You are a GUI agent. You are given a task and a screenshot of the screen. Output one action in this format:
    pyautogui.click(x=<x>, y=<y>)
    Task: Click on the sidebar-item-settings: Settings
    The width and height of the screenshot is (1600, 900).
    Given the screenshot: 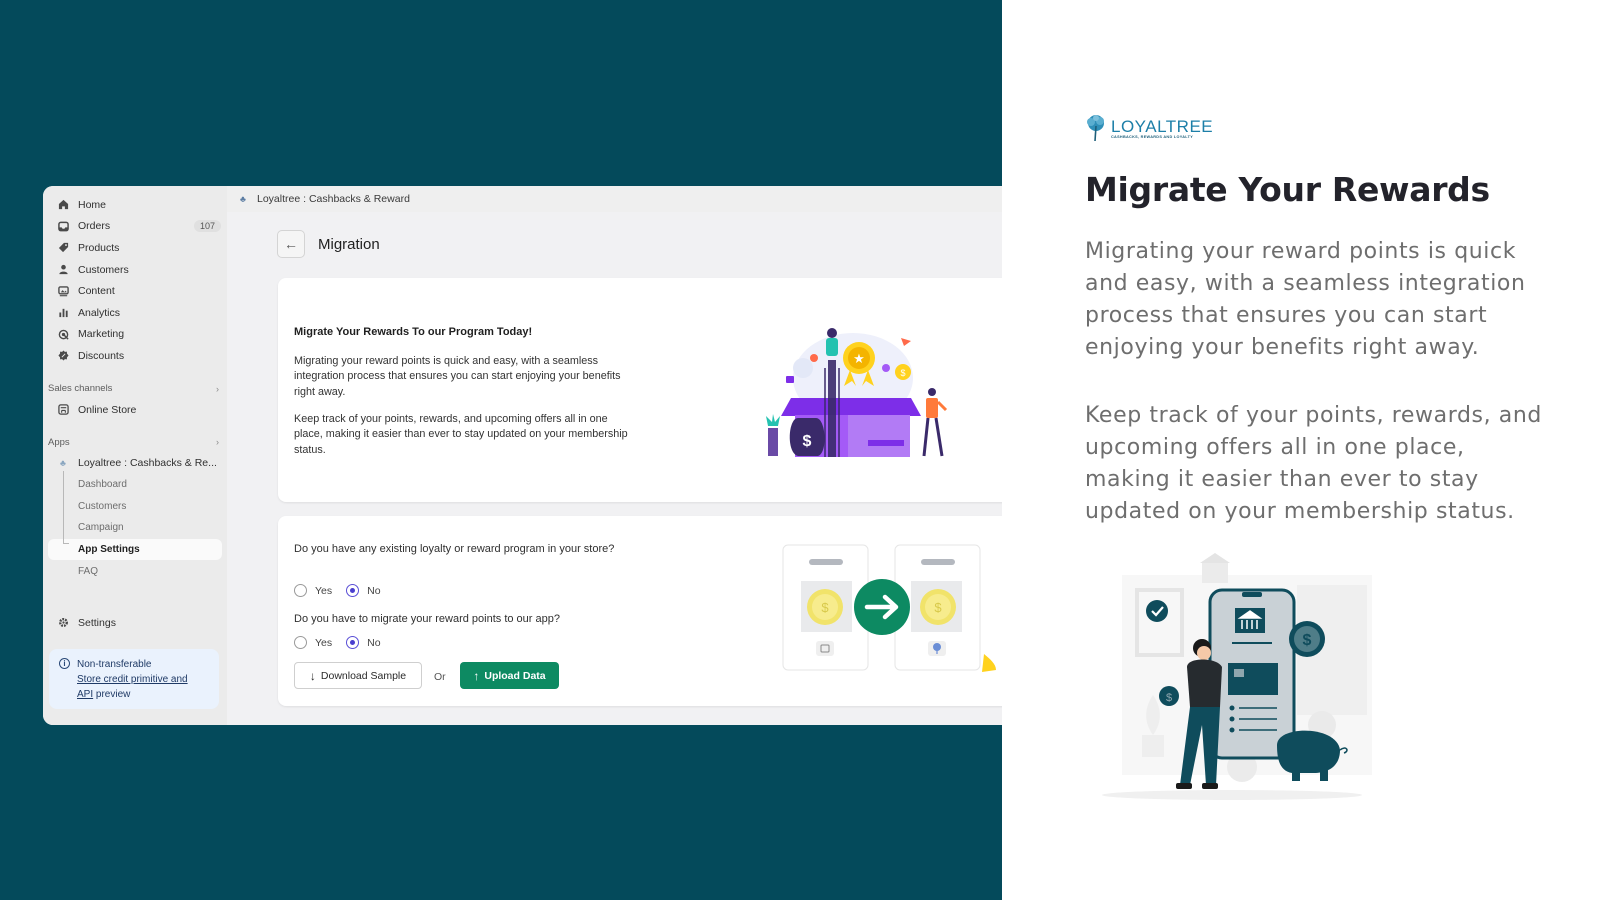 What is the action you would take?
    pyautogui.click(x=135, y=623)
    